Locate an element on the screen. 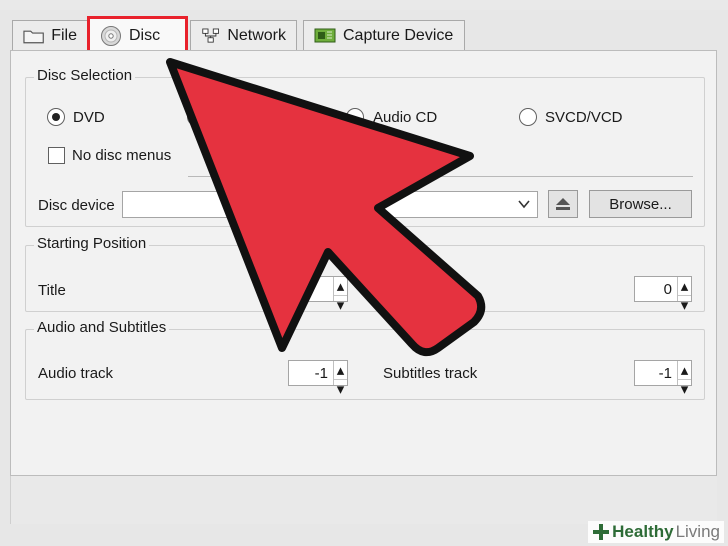  dvd-radio is located at coordinates (56, 117).